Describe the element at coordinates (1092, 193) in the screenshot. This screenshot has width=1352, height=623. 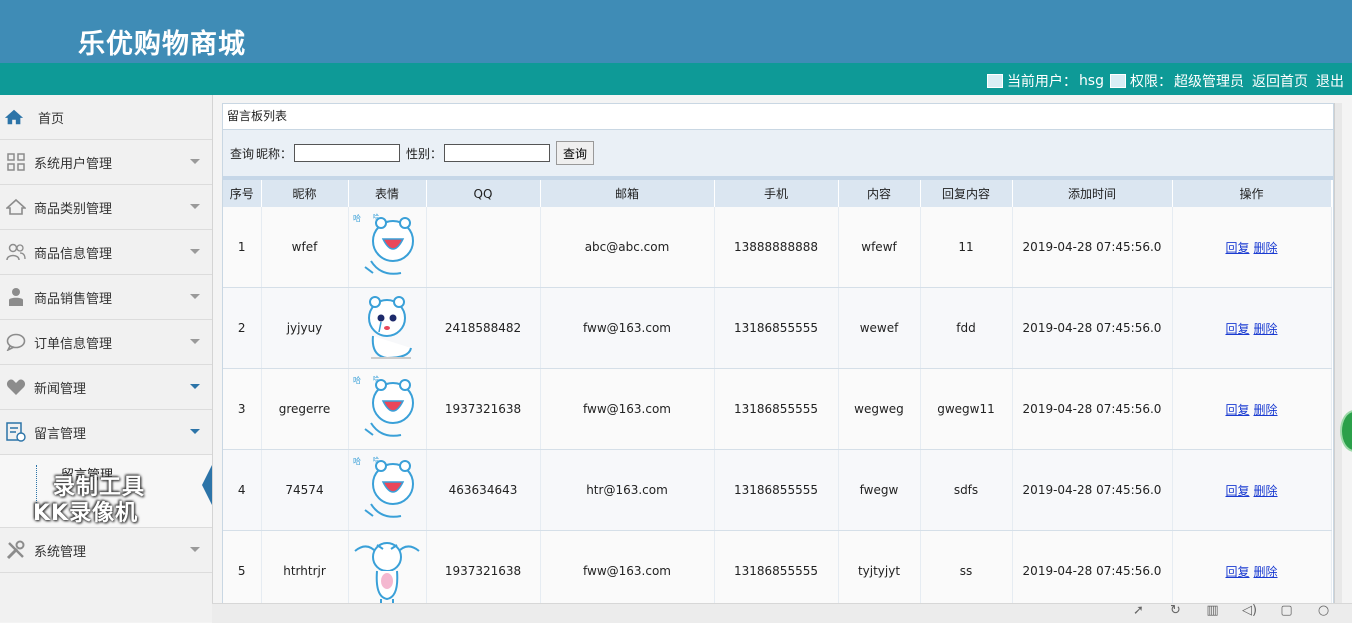
I see `column-header: 添加时间` at that location.